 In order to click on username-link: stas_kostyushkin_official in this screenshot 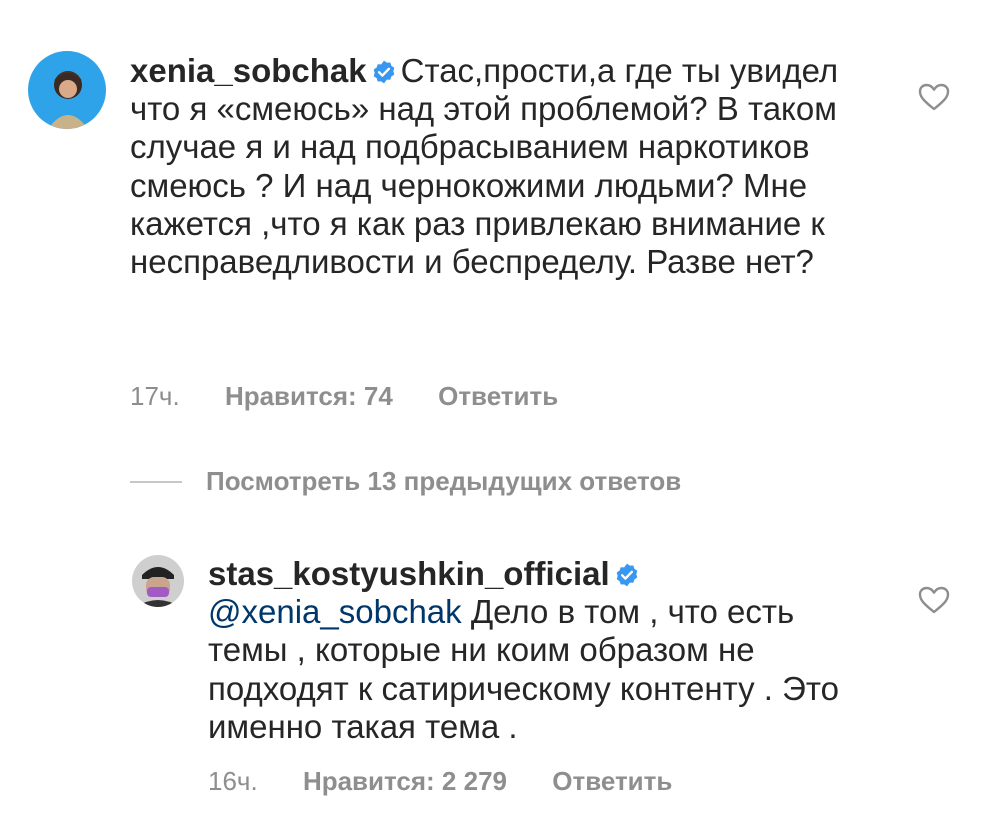, I will do `click(409, 573)`.